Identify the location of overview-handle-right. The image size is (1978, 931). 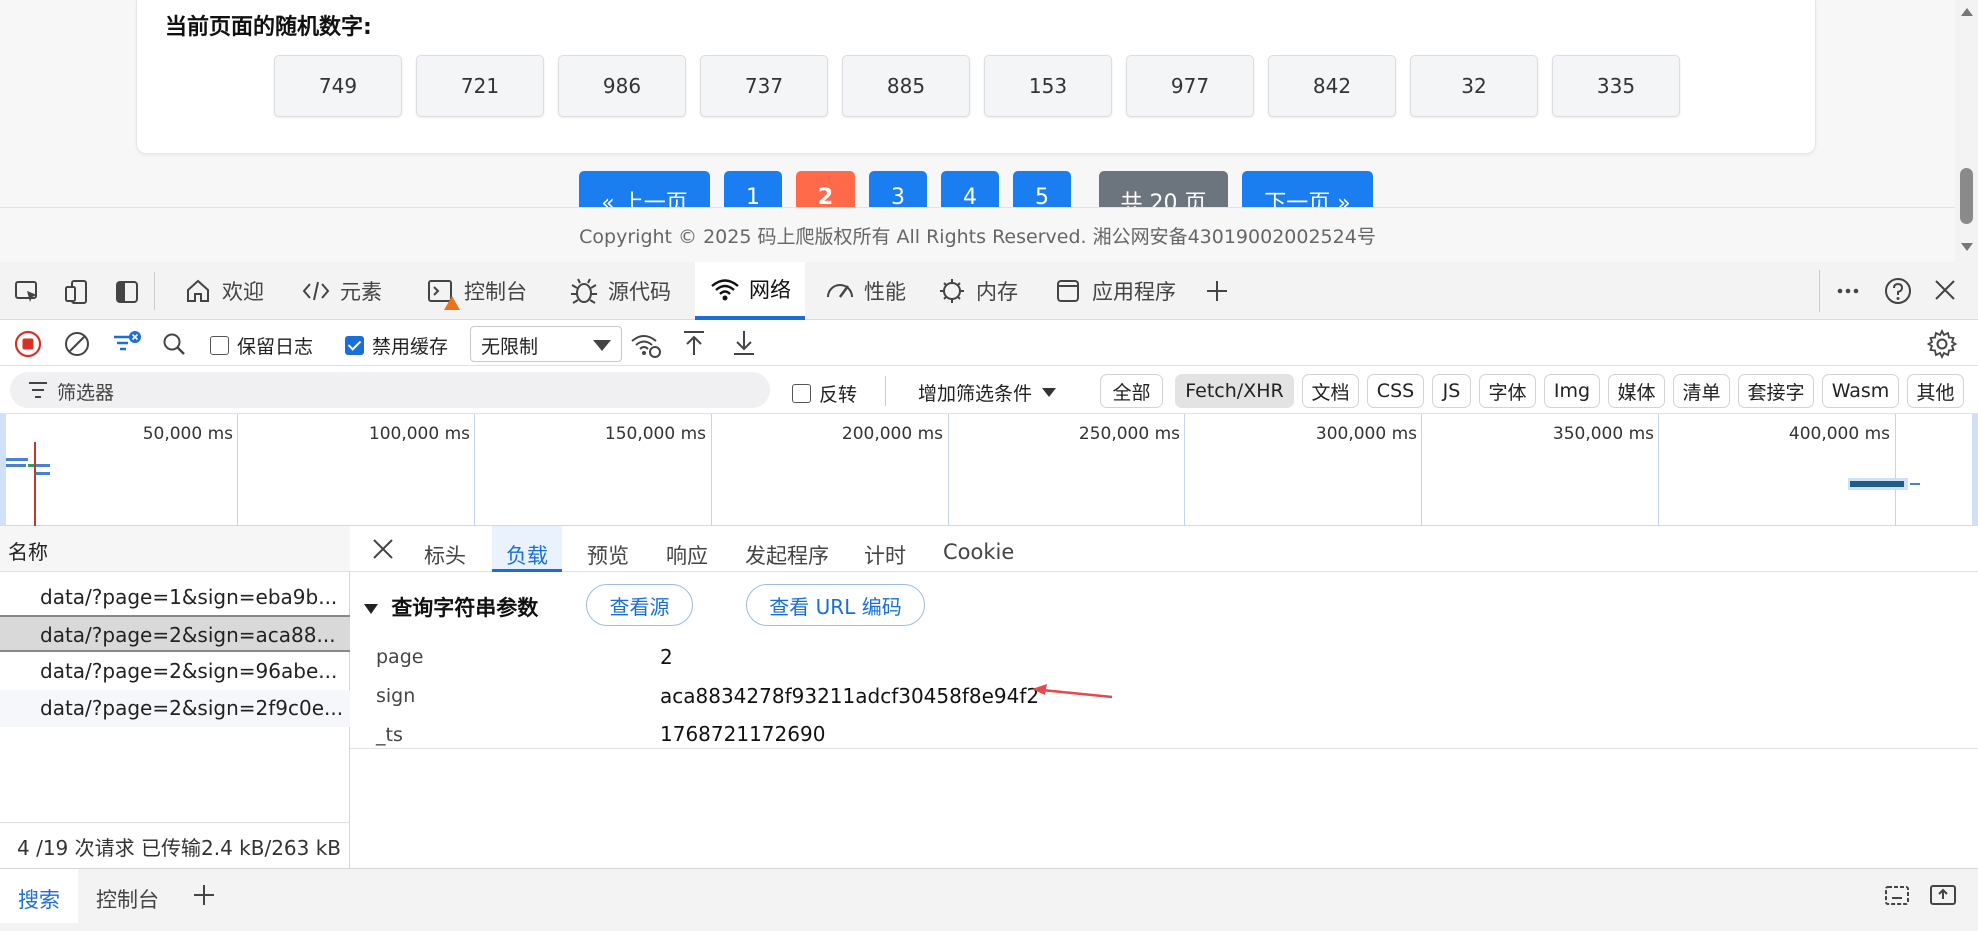
(1975, 470).